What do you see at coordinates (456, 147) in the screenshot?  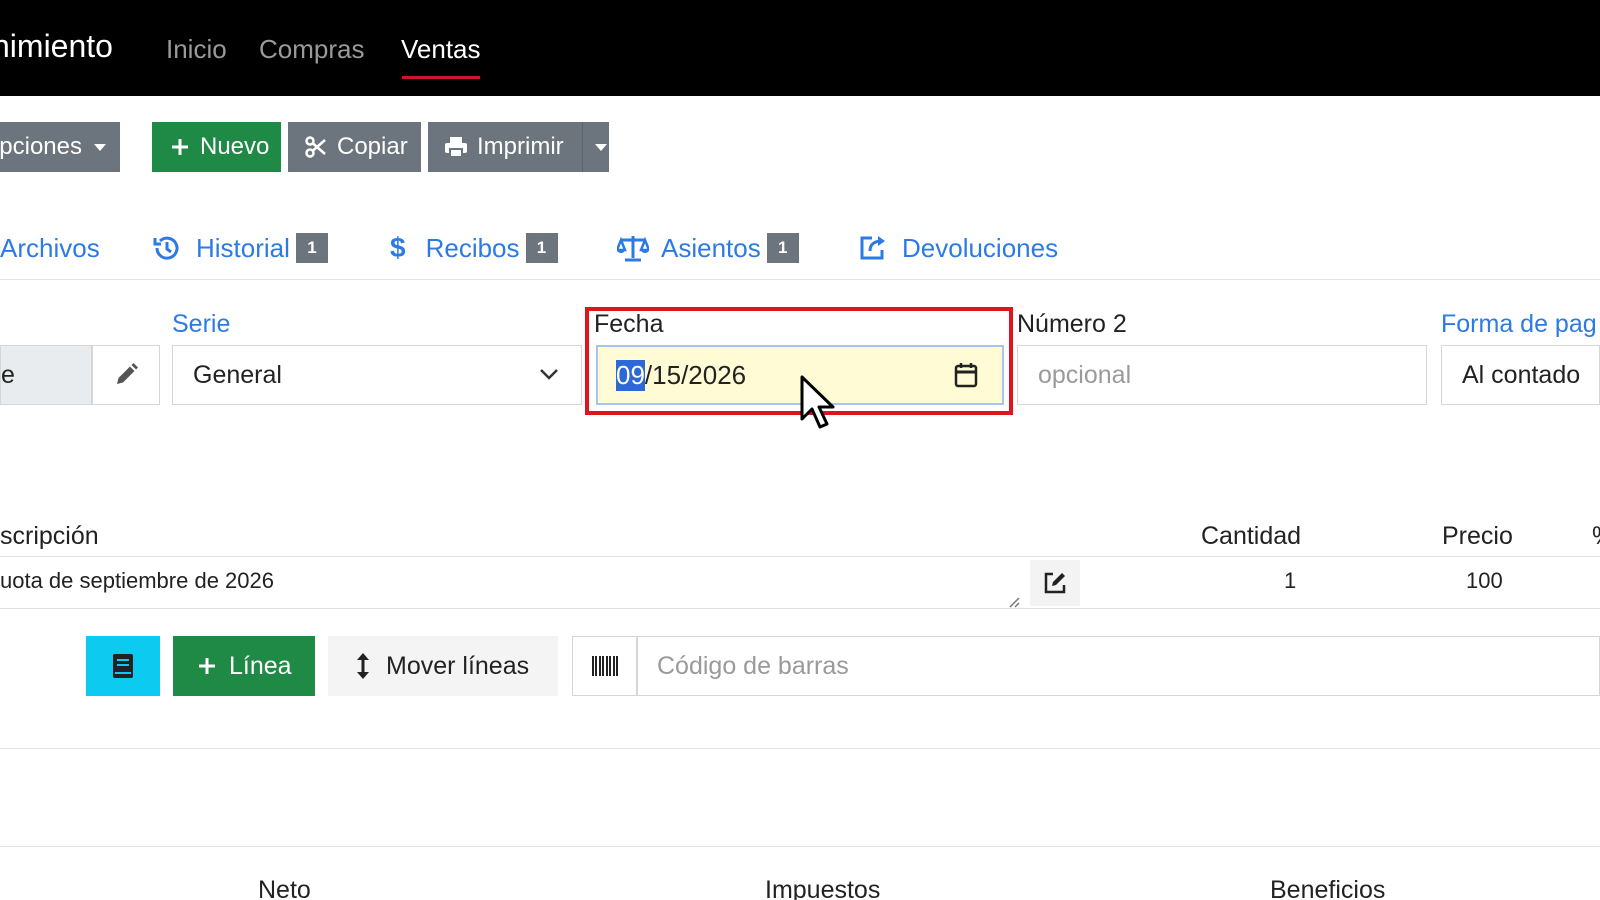 I see `printer-icon` at bounding box center [456, 147].